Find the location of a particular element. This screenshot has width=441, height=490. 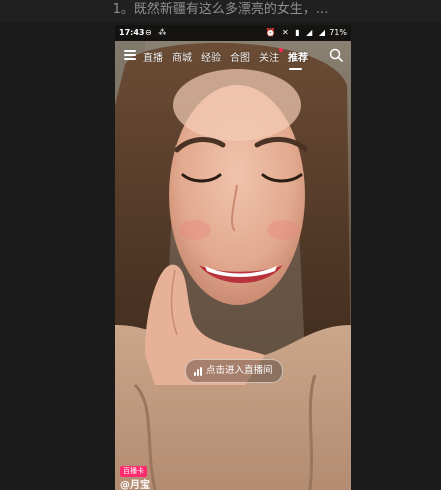

tab-experience: 经验 is located at coordinates (211, 56).